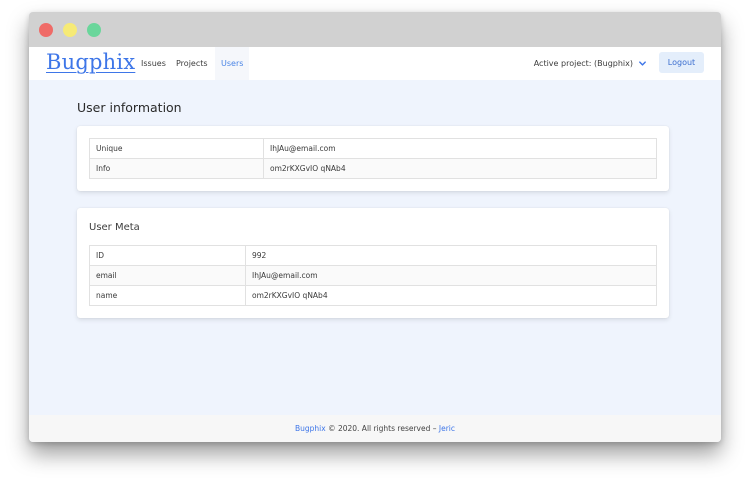 This screenshot has width=750, height=489. I want to click on window-zoom-button, so click(94, 30).